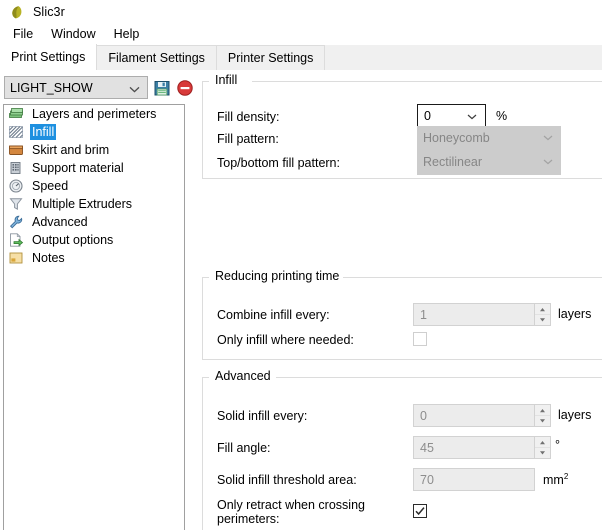 This screenshot has height=530, width=602. I want to click on tree-item-support-material: Support material, so click(94, 168).